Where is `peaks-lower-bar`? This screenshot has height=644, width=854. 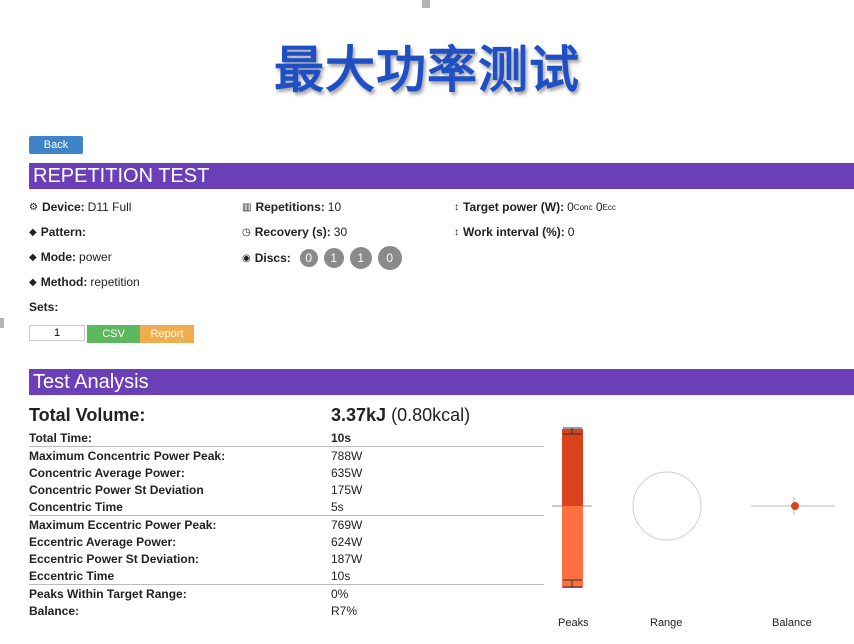 peaks-lower-bar is located at coordinates (572, 547).